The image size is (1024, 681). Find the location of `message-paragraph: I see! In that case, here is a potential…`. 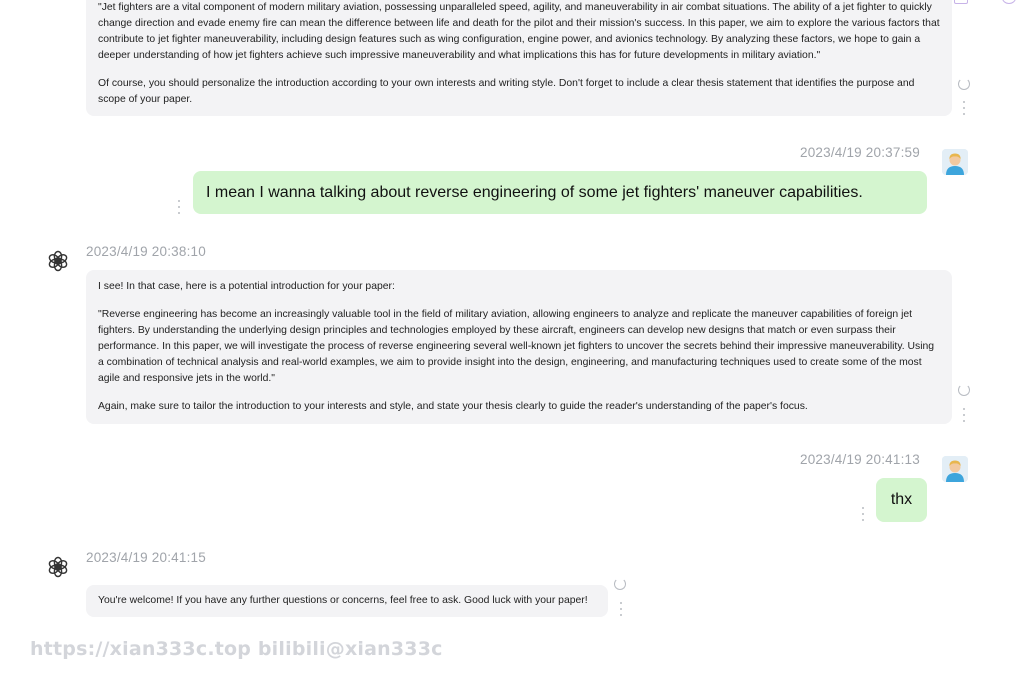

message-paragraph: I see! In that case, here is a potential… is located at coordinates (246, 286).